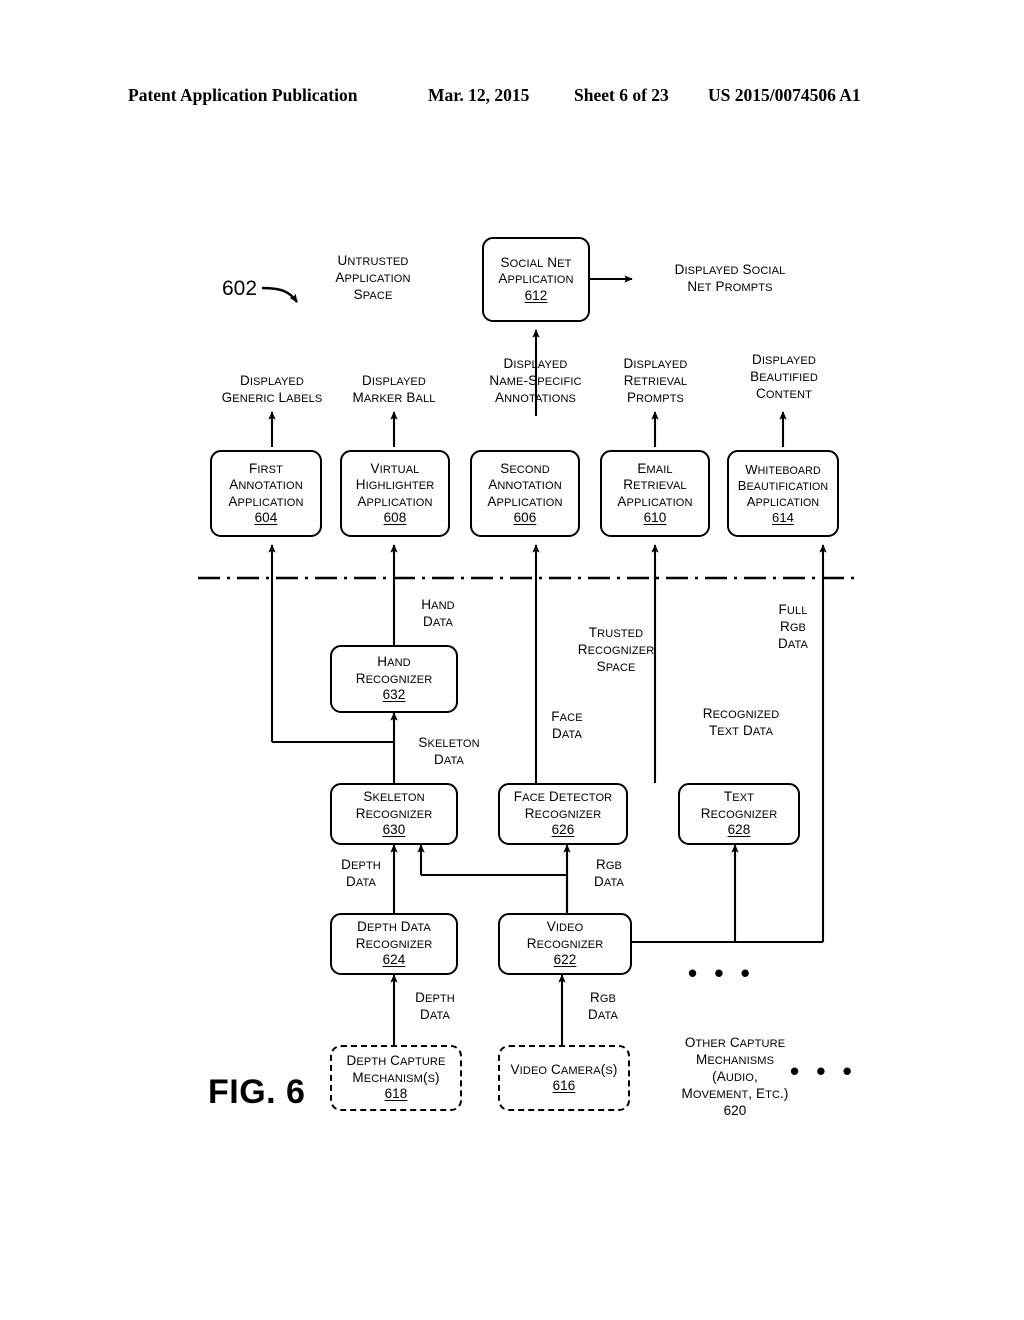 The height and width of the screenshot is (1320, 1024). Describe the element at coordinates (609, 873) in the screenshot. I see `label-rgb-data-upper: RGB DATA` at that location.